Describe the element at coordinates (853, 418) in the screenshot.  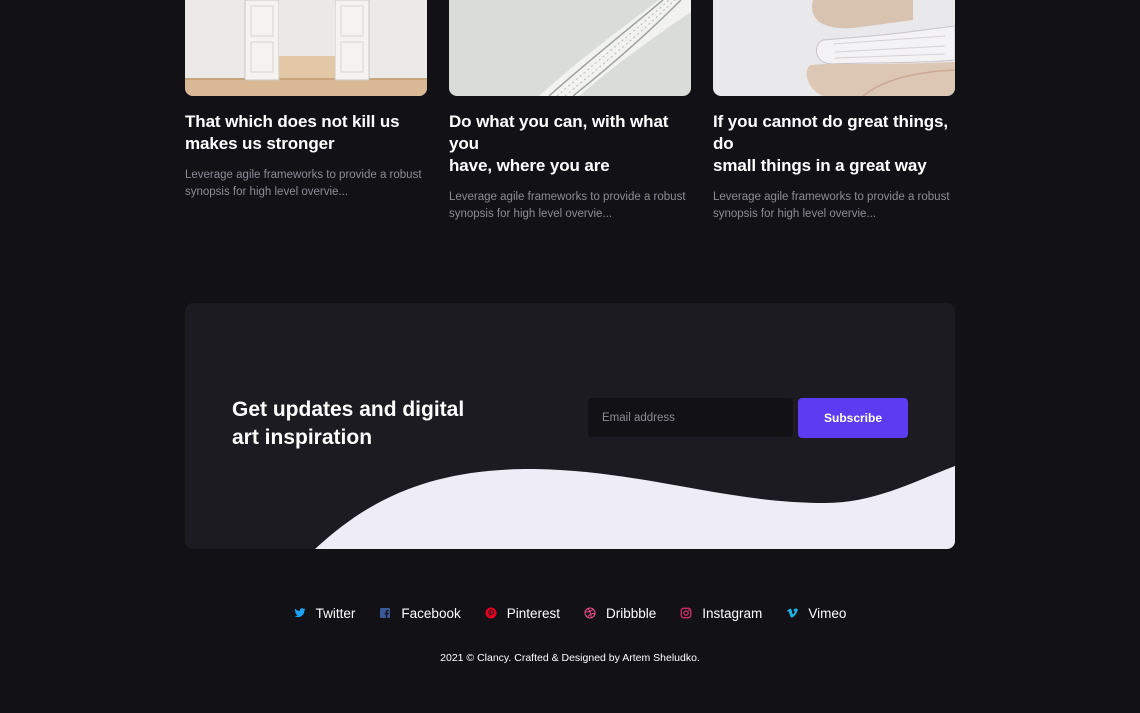
I see `subscribe-button: Subscribe` at that location.